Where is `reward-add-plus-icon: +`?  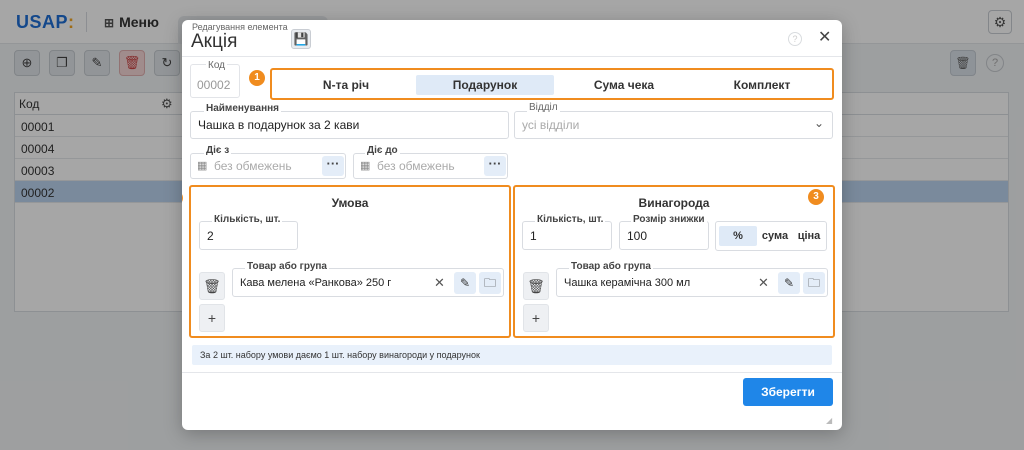 reward-add-plus-icon: + is located at coordinates (536, 318).